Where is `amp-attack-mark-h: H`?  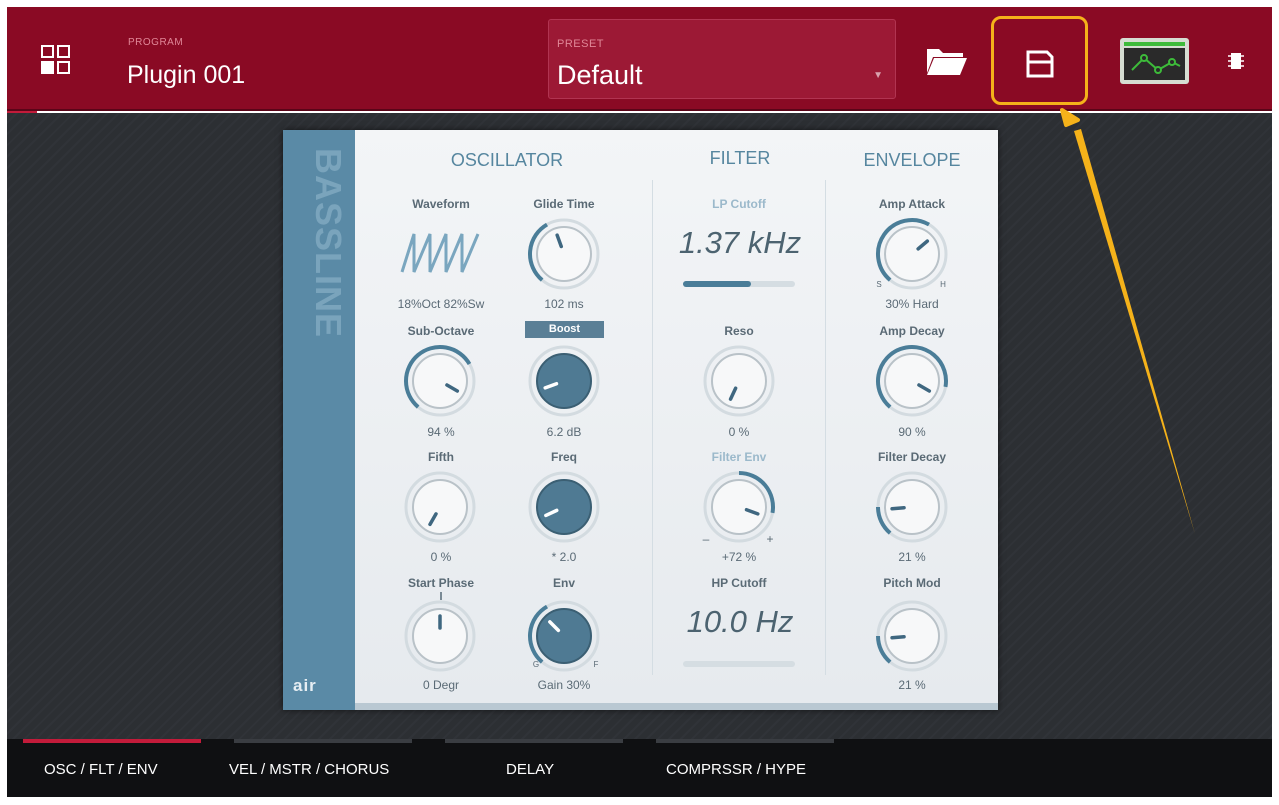 amp-attack-mark-h: H is located at coordinates (943, 284).